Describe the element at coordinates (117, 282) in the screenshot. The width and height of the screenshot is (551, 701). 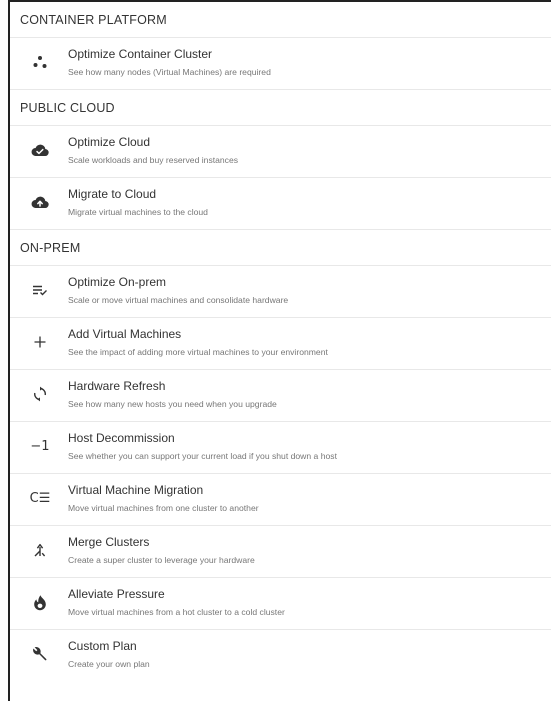
I see `menu-item-title: Optimize On-prem` at that location.